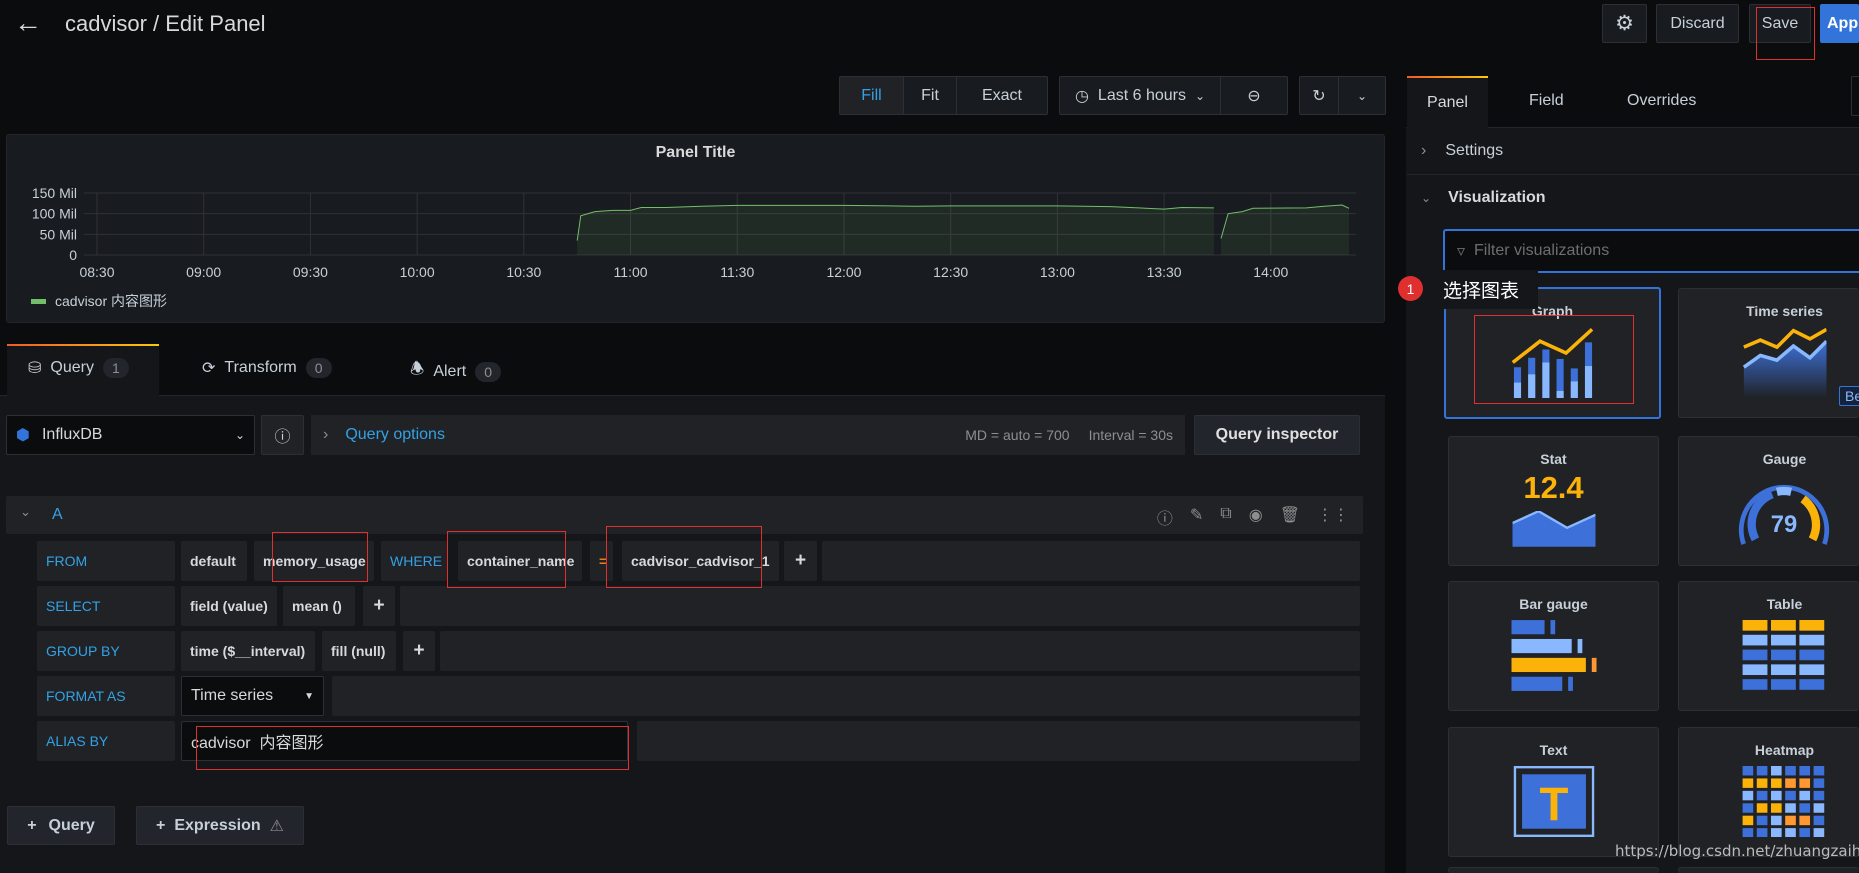  Describe the element at coordinates (1447, 102) in the screenshot. I see `tab-panel: Panel` at that location.